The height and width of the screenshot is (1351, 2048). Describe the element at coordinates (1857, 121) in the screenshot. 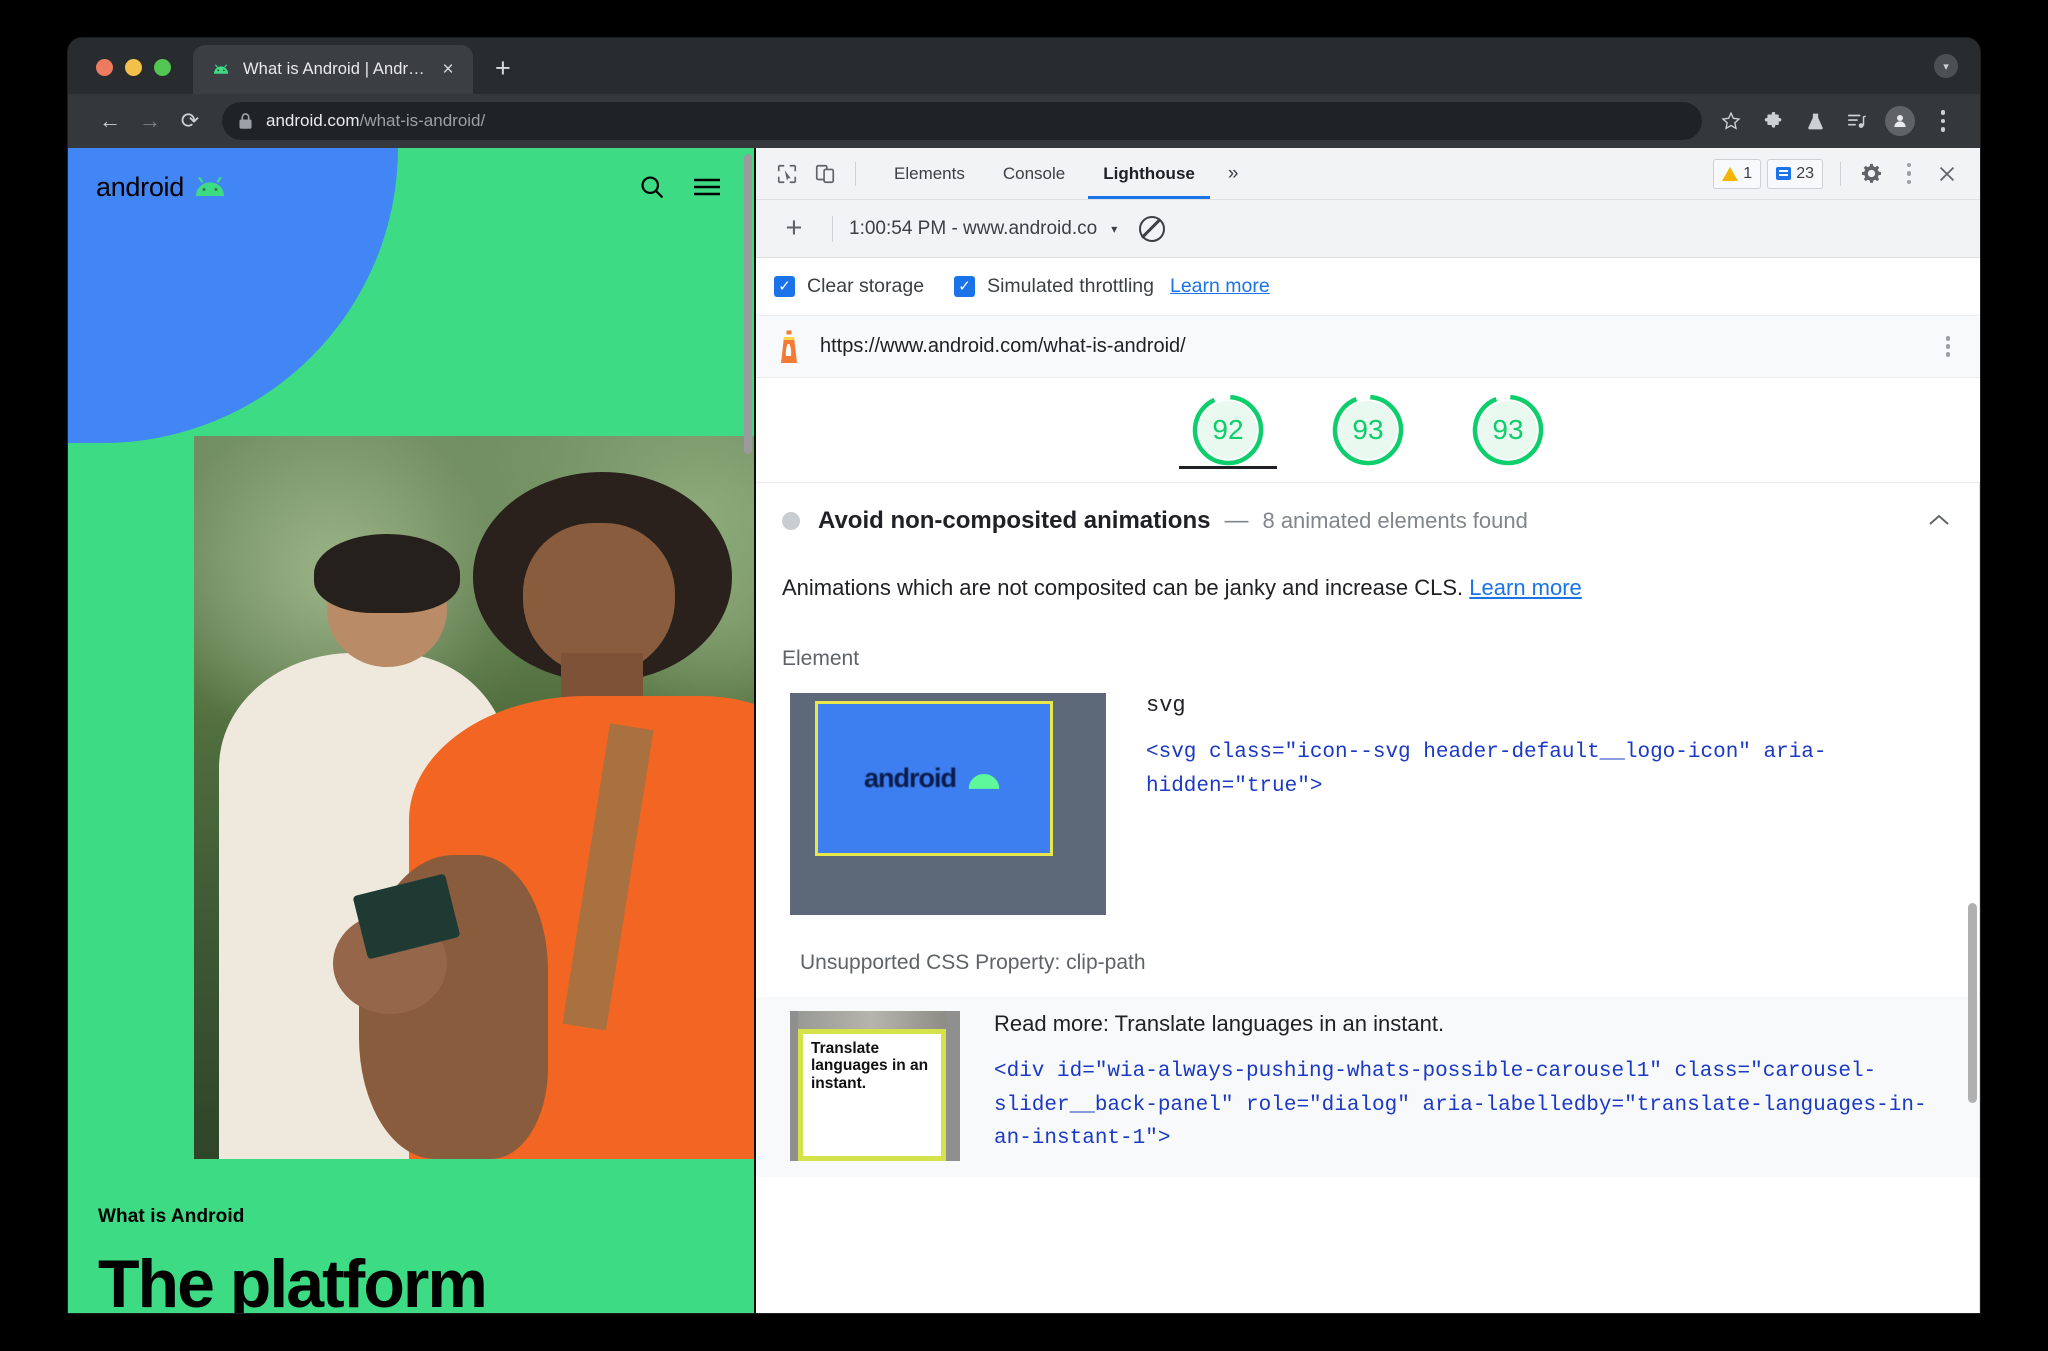

I see `reading-list-icon` at that location.